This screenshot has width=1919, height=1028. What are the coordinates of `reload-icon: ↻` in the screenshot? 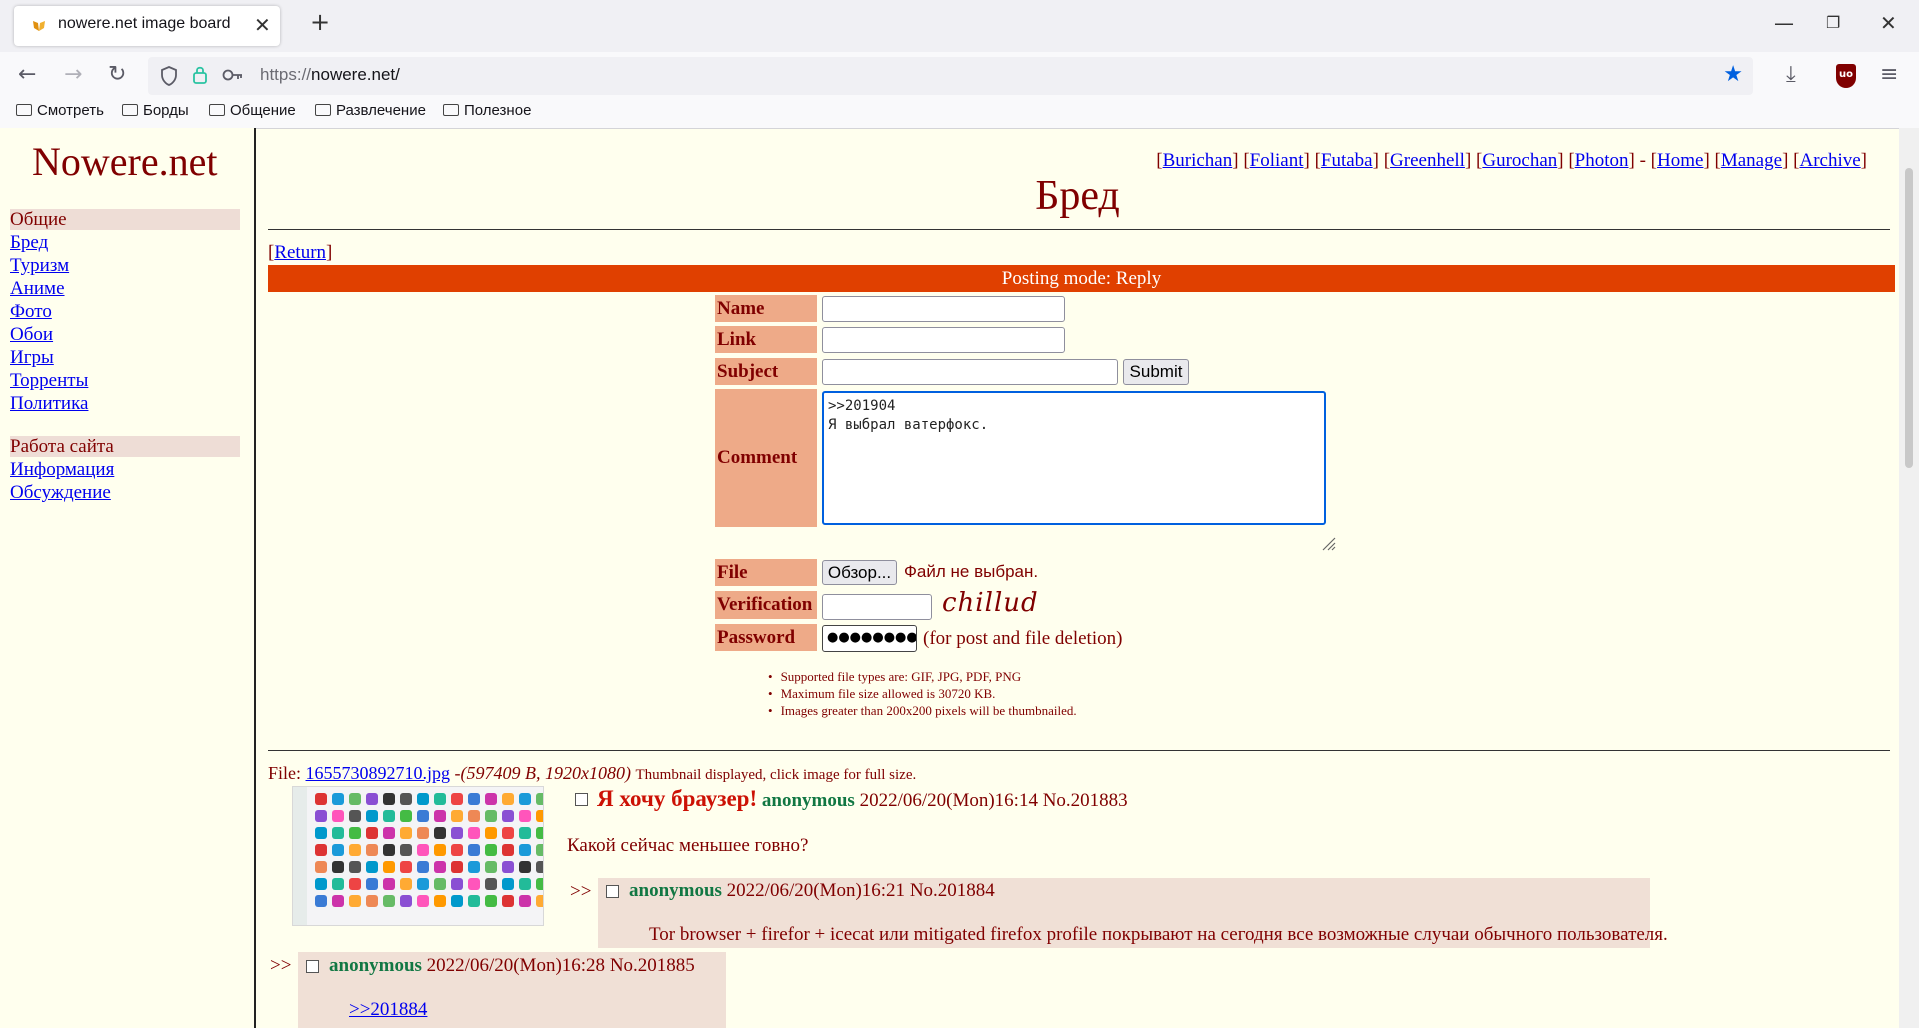 It's located at (117, 74).